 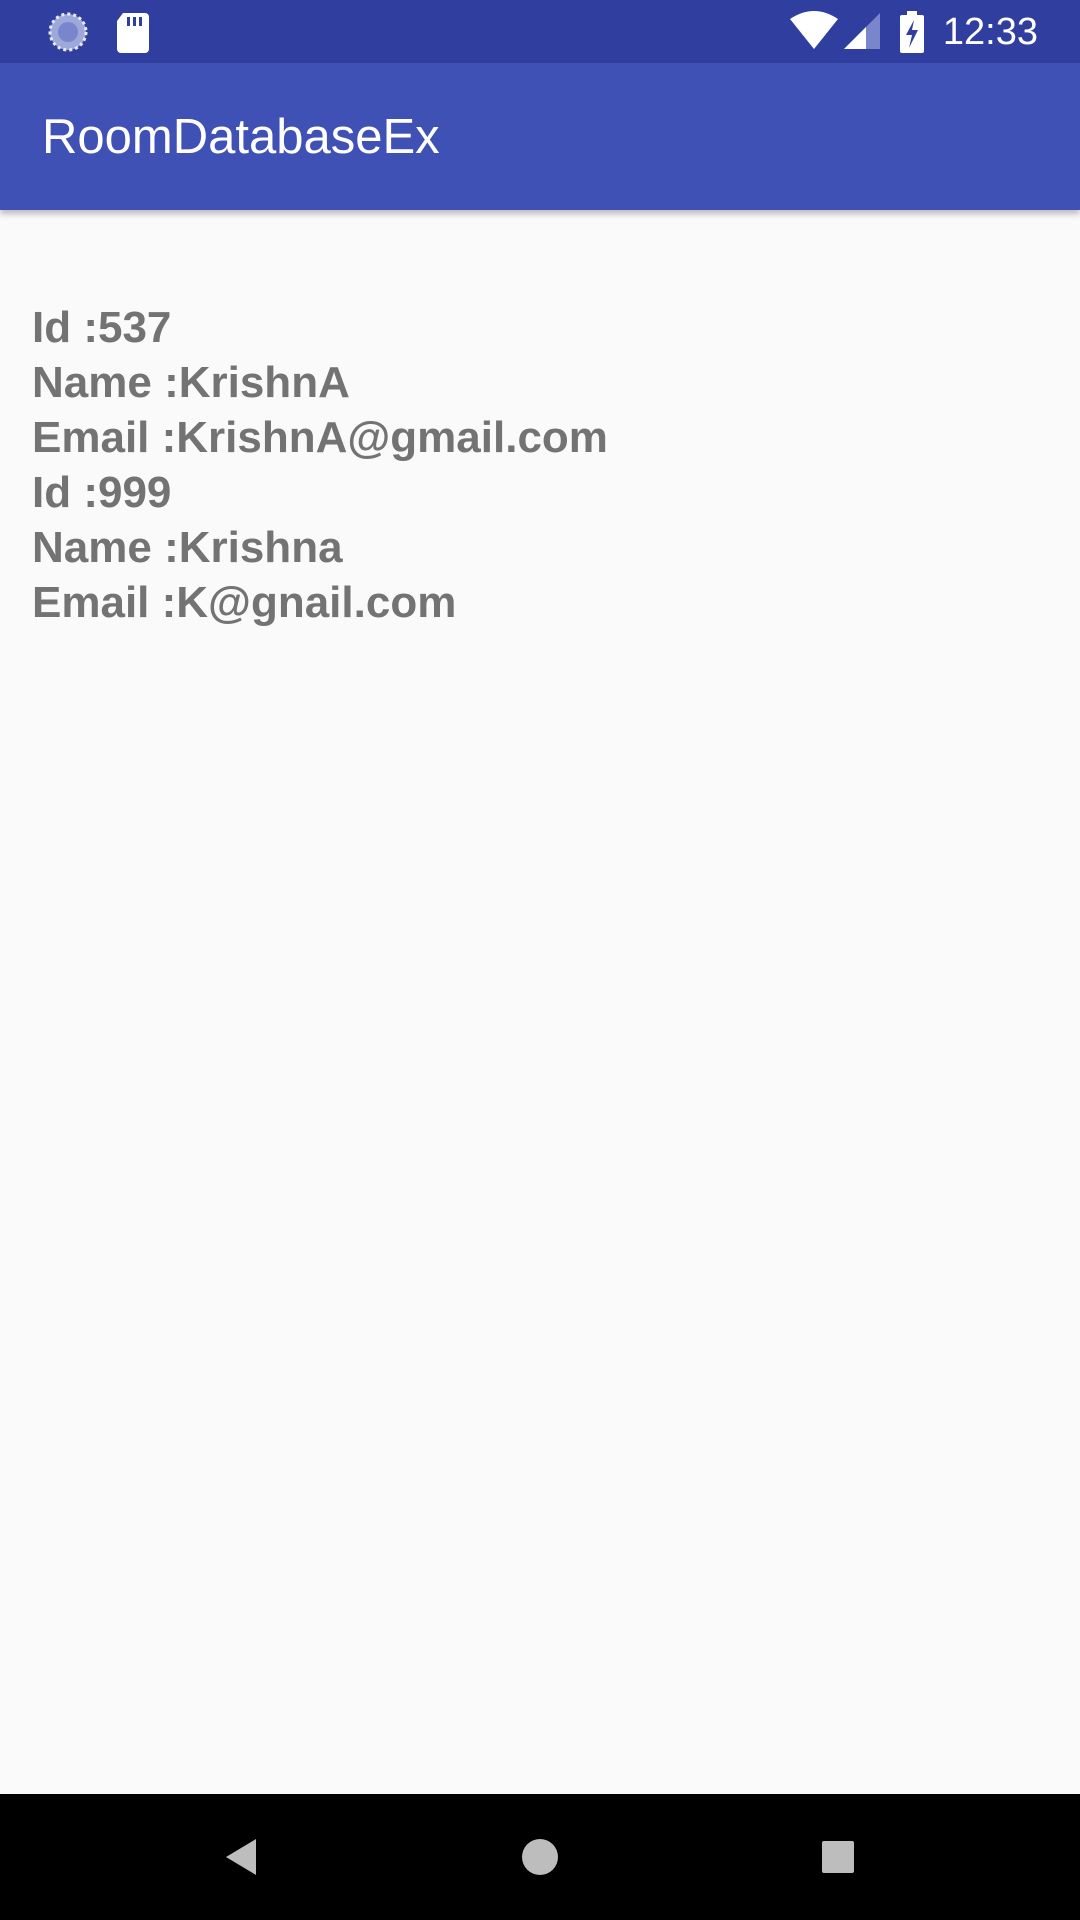 What do you see at coordinates (242, 1857) in the screenshot?
I see `back-icon` at bounding box center [242, 1857].